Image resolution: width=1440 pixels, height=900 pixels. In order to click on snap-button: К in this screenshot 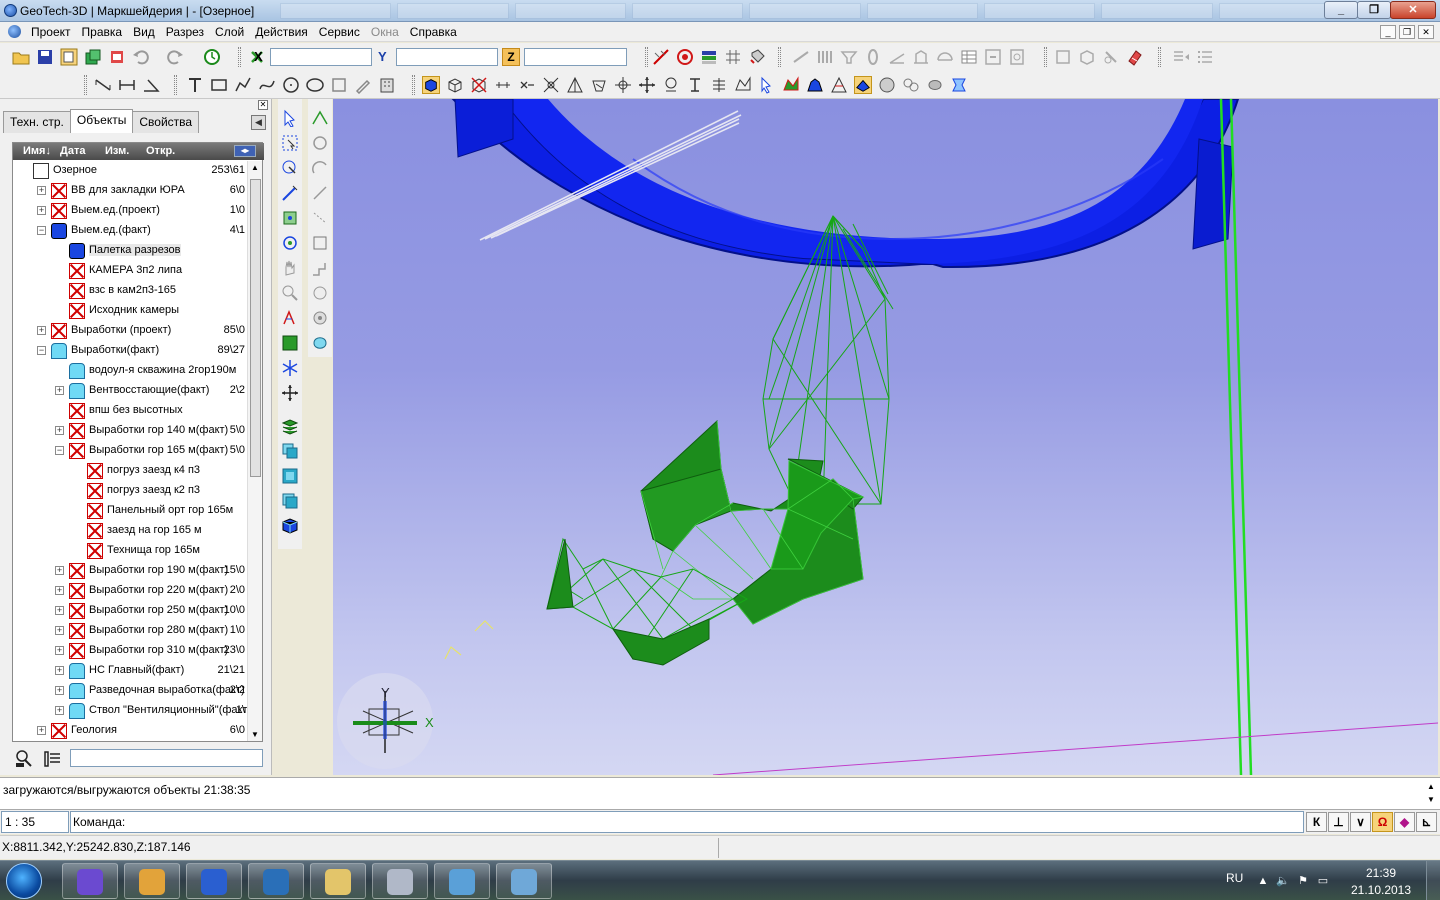, I will do `click(1316, 822)`.